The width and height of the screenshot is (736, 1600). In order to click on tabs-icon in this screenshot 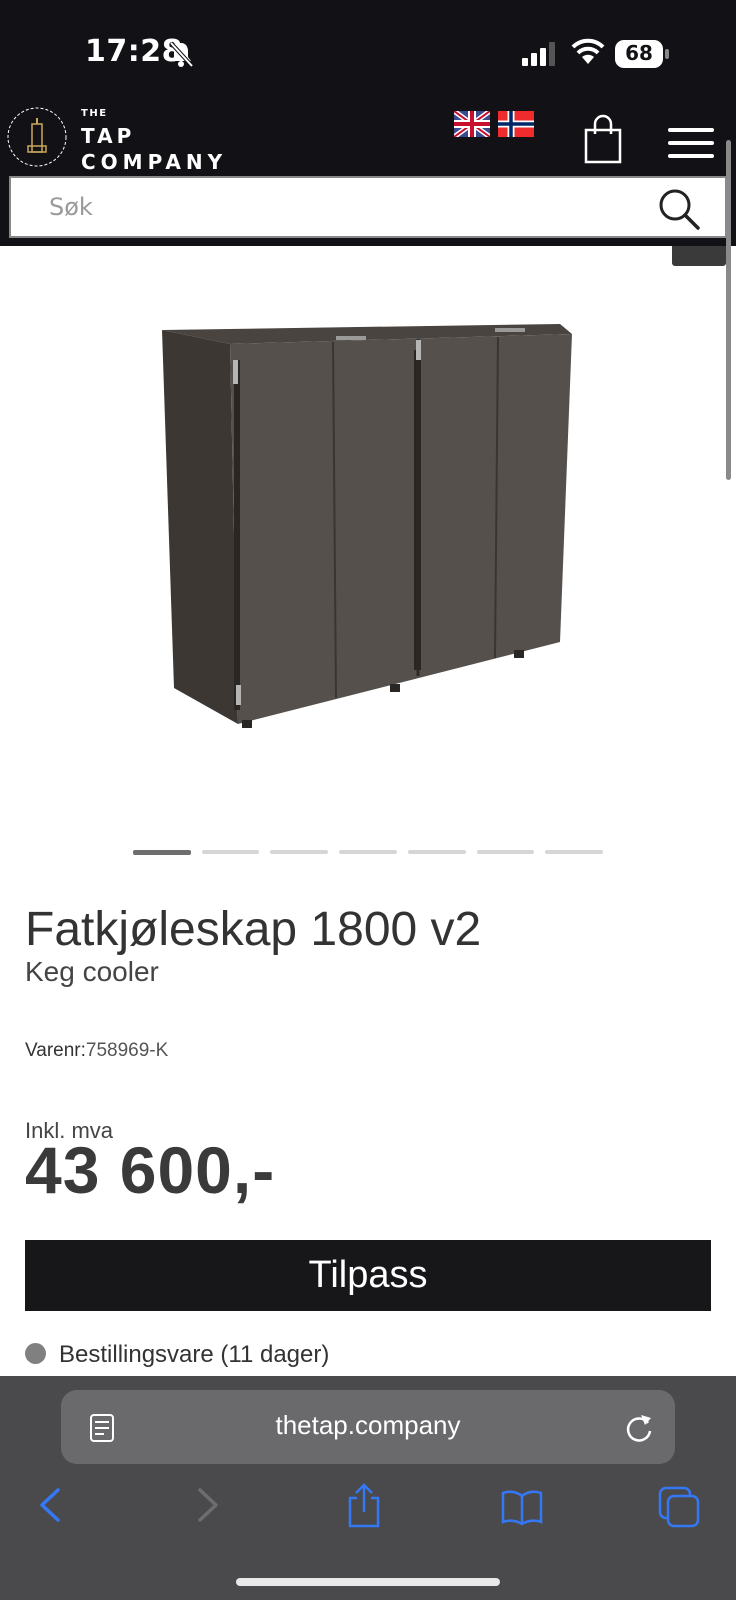, I will do `click(679, 1507)`.